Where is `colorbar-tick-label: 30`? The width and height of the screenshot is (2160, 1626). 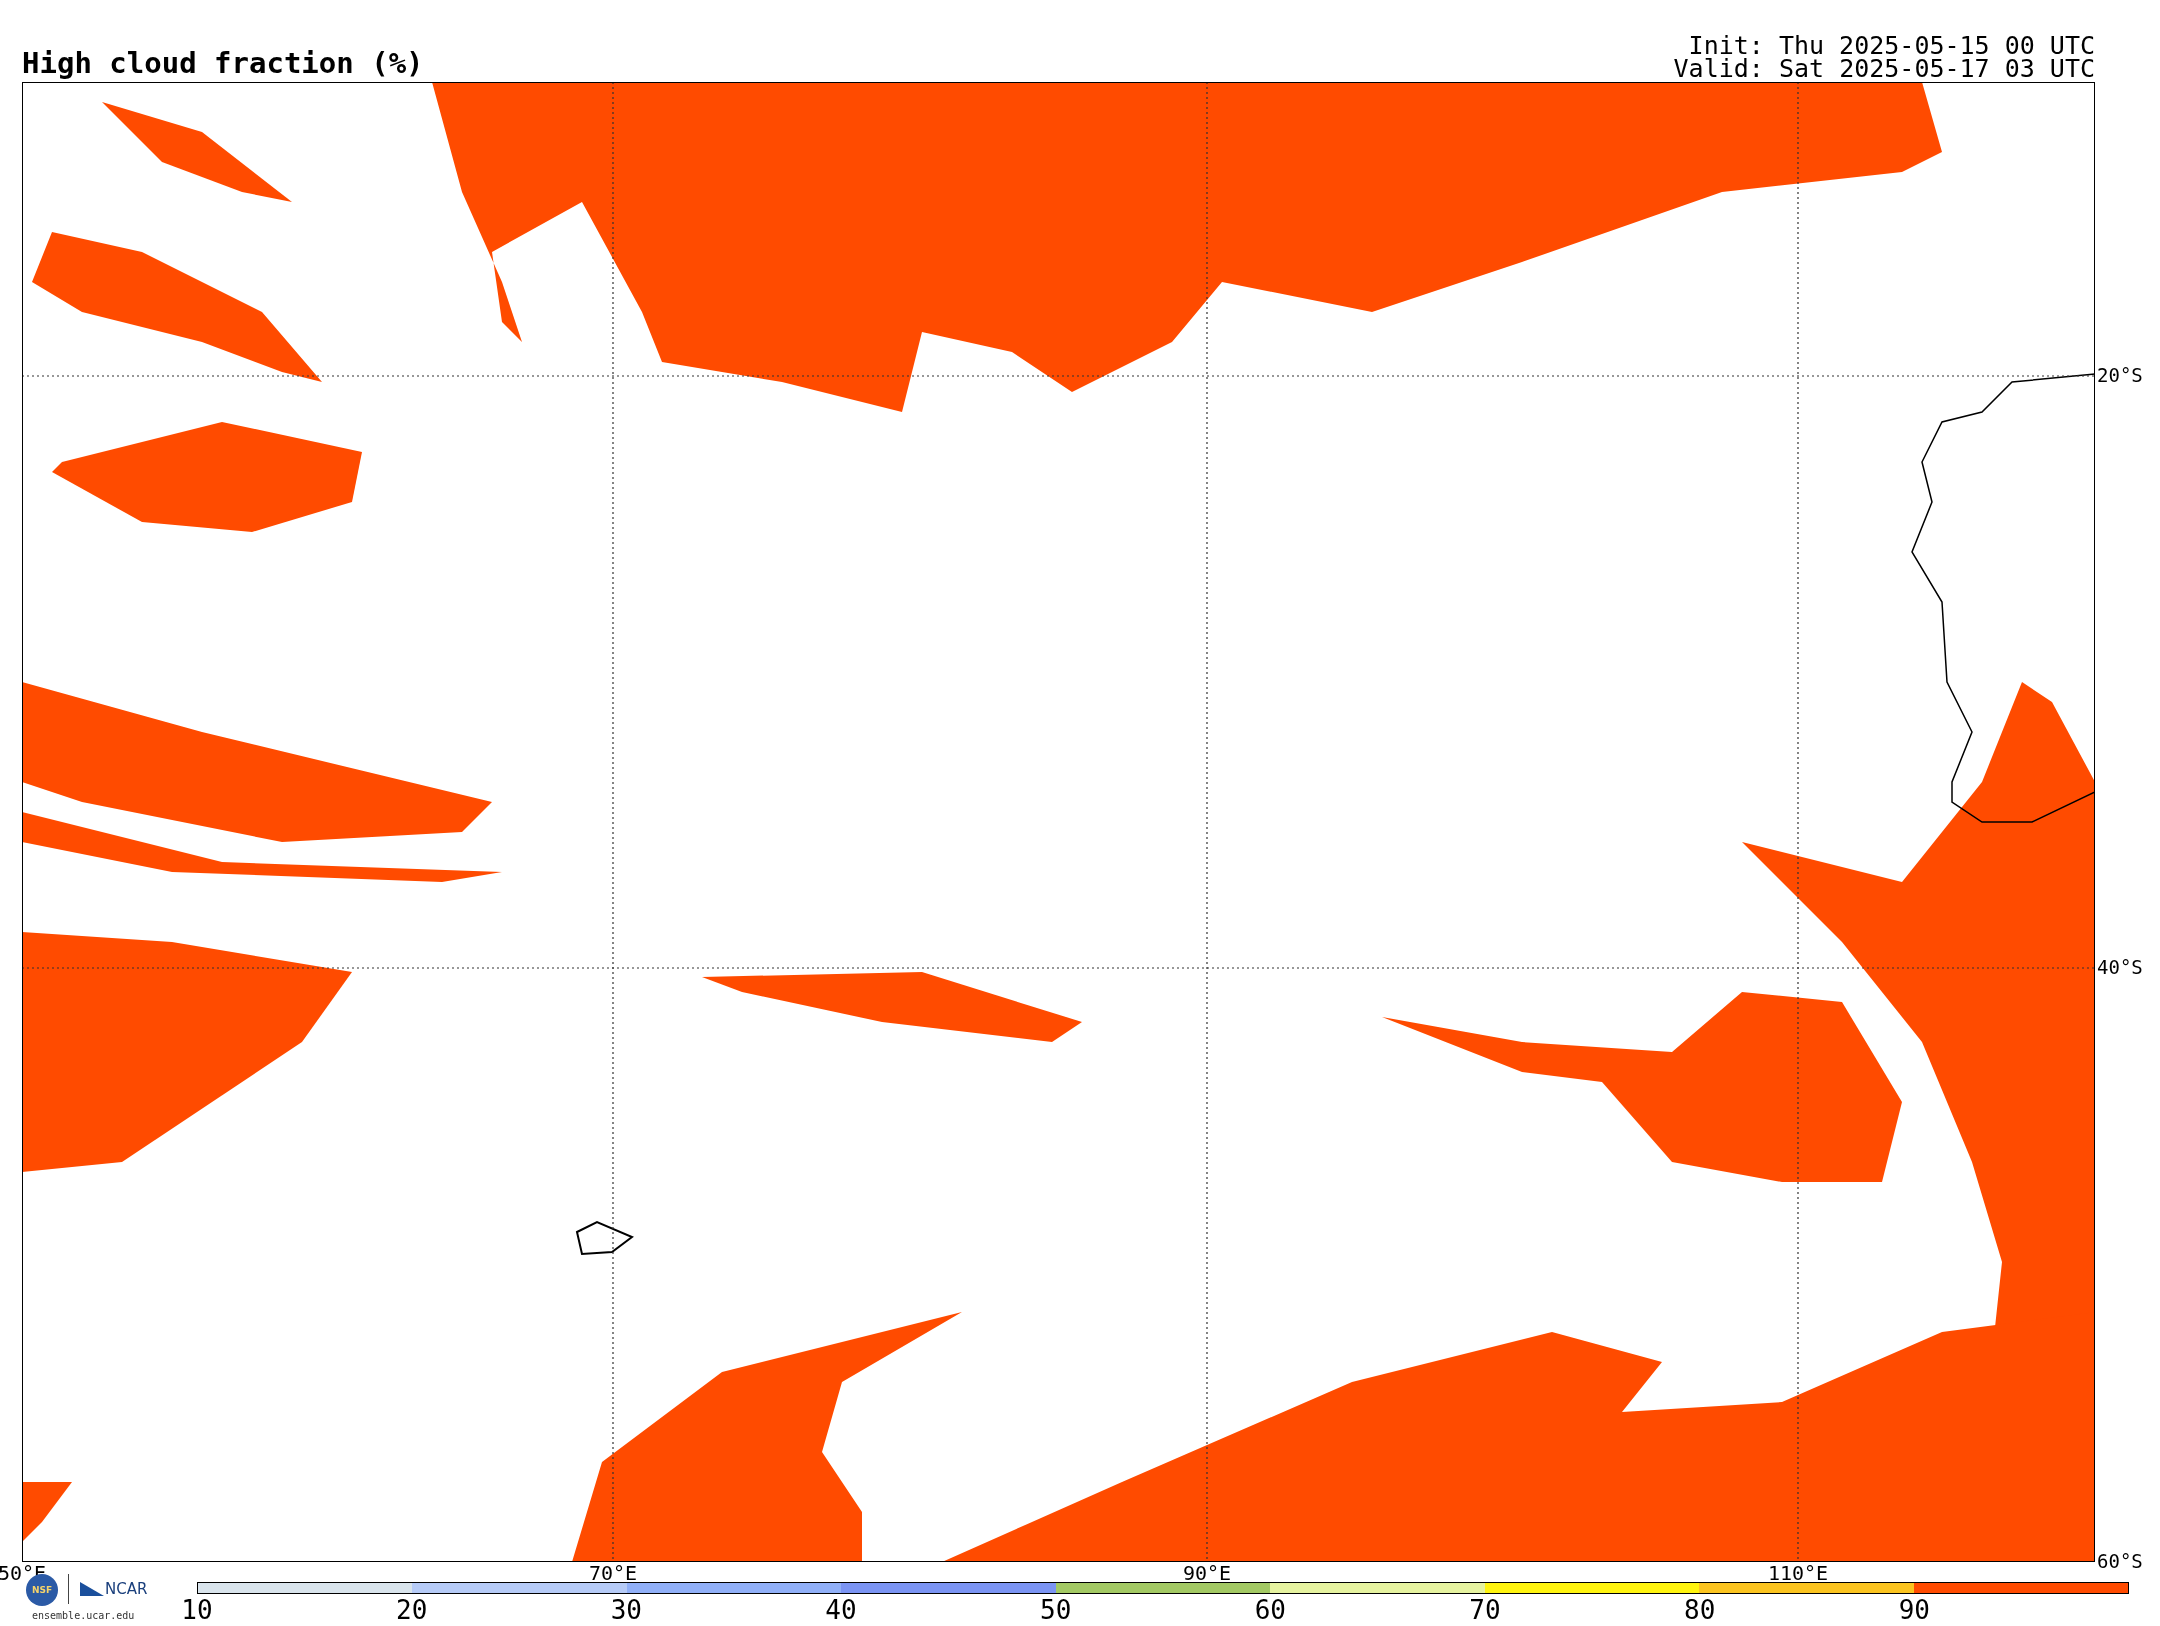
colorbar-tick-label: 30 is located at coordinates (626, 1610).